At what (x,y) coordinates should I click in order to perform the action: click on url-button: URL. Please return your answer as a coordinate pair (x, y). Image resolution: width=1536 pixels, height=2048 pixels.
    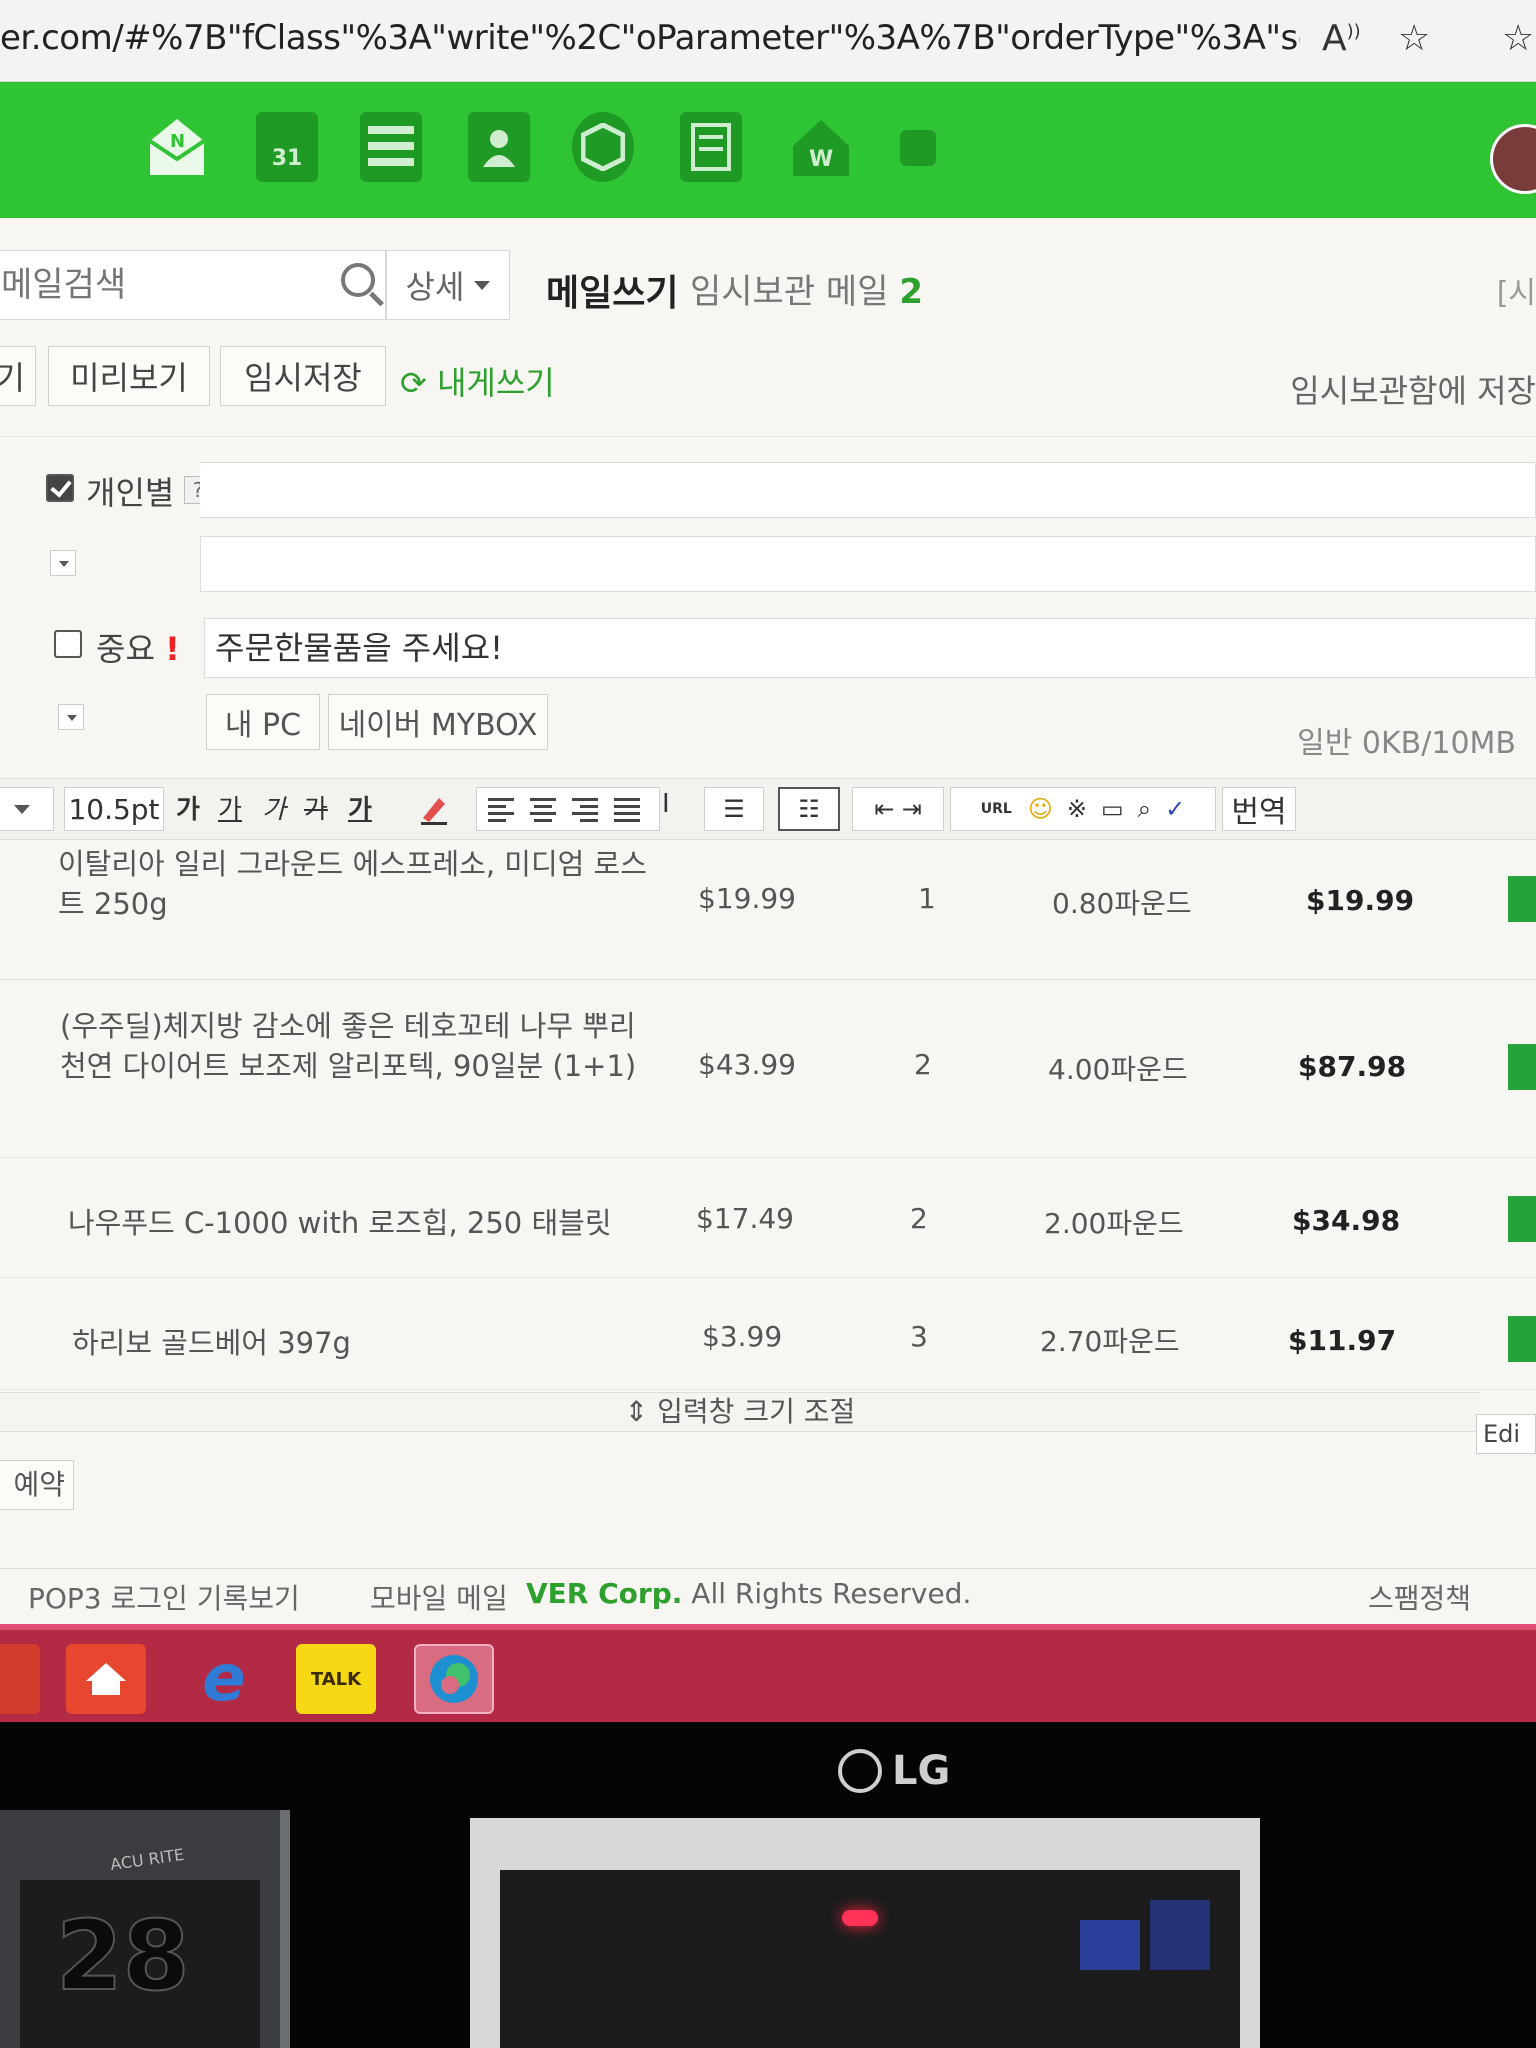
    Looking at the image, I should click on (996, 809).